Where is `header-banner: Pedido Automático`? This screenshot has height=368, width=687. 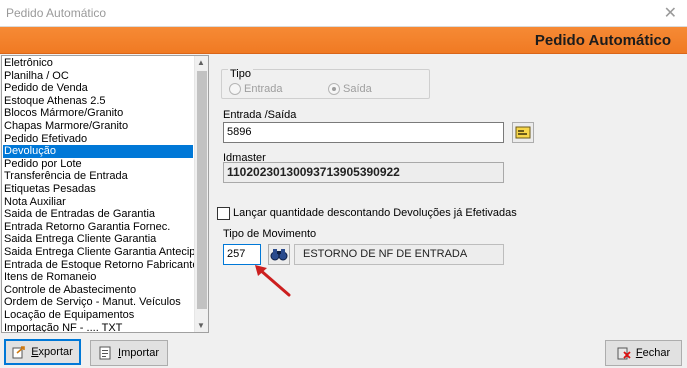 header-banner: Pedido Automático is located at coordinates (343, 40).